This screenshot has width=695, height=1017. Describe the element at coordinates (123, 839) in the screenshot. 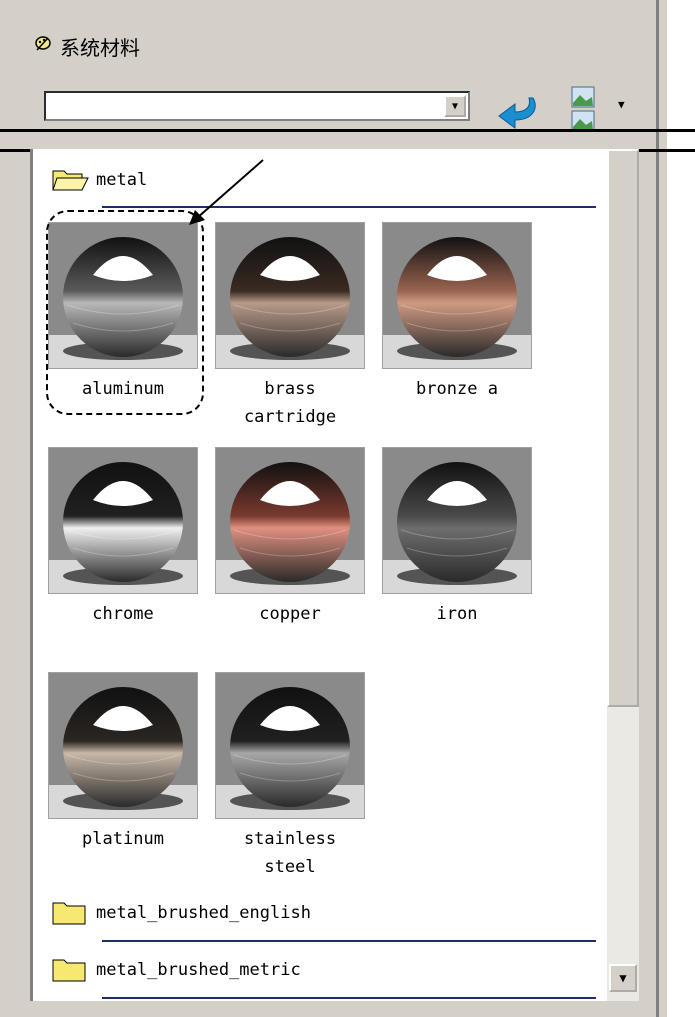

I see `material-label: platinum` at that location.